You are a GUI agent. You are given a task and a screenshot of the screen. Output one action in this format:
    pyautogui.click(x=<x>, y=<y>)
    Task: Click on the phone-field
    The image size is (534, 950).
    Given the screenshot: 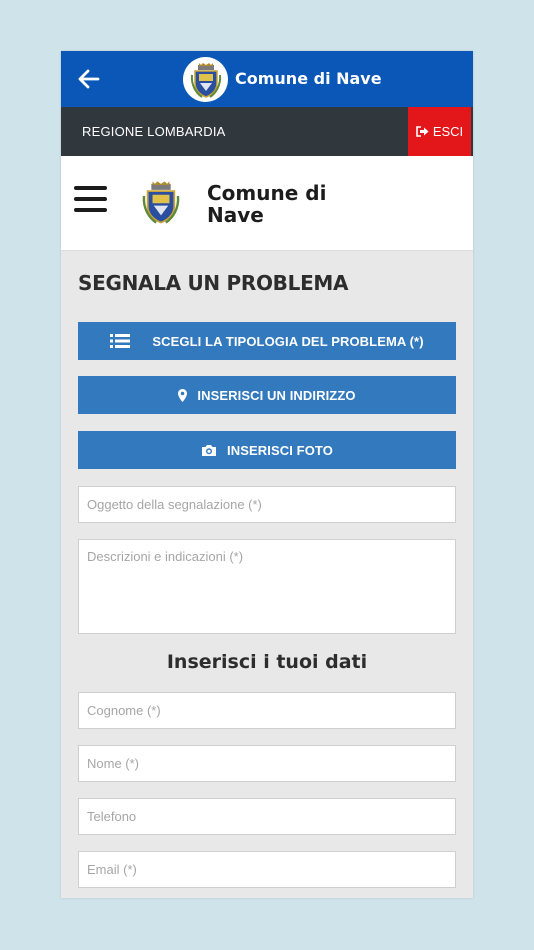 What is the action you would take?
    pyautogui.click(x=267, y=816)
    